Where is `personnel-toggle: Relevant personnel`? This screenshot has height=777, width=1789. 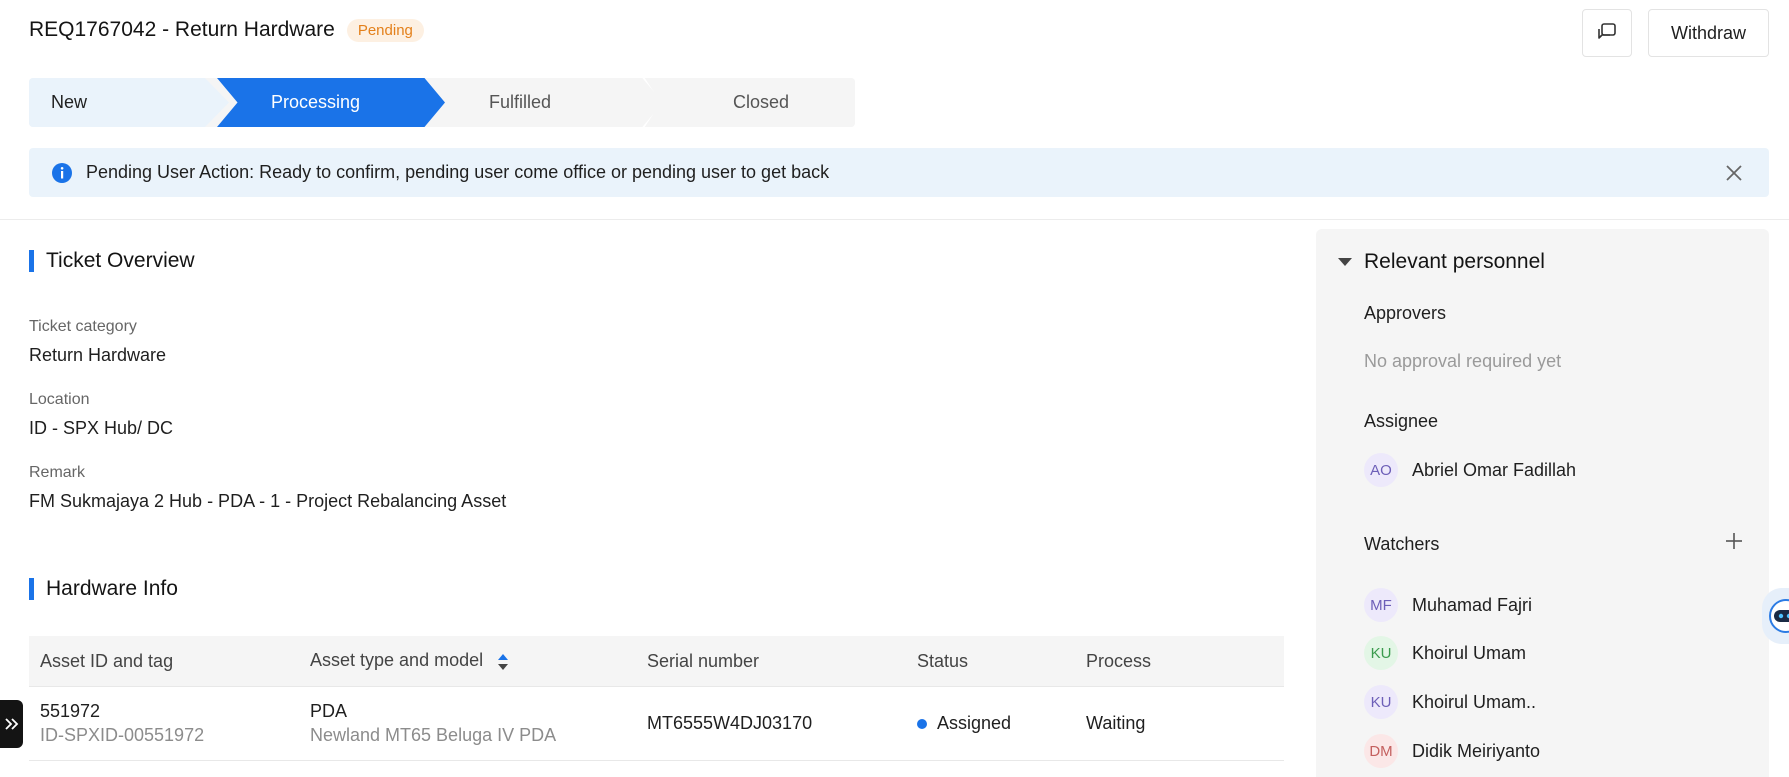 personnel-toggle: Relevant personnel is located at coordinates (1441, 262).